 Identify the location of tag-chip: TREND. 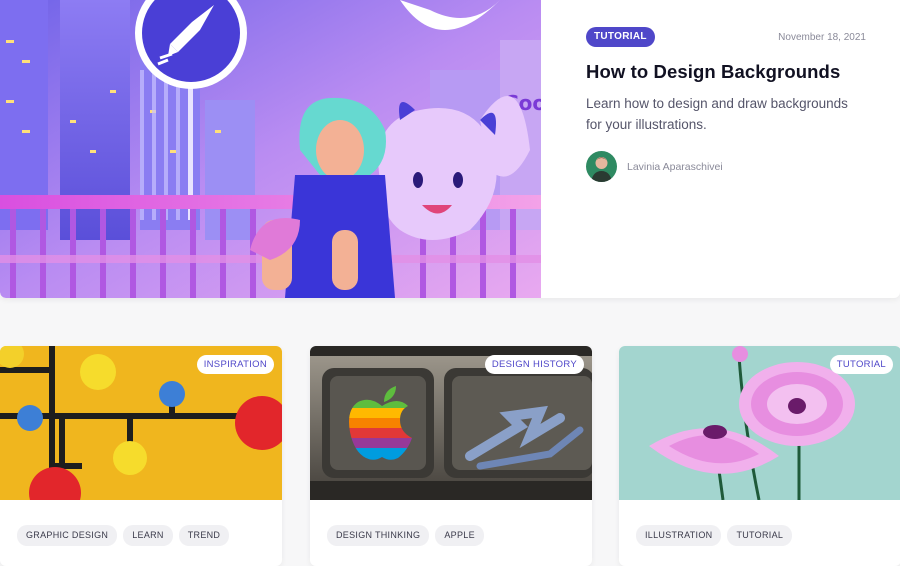
(204, 535).